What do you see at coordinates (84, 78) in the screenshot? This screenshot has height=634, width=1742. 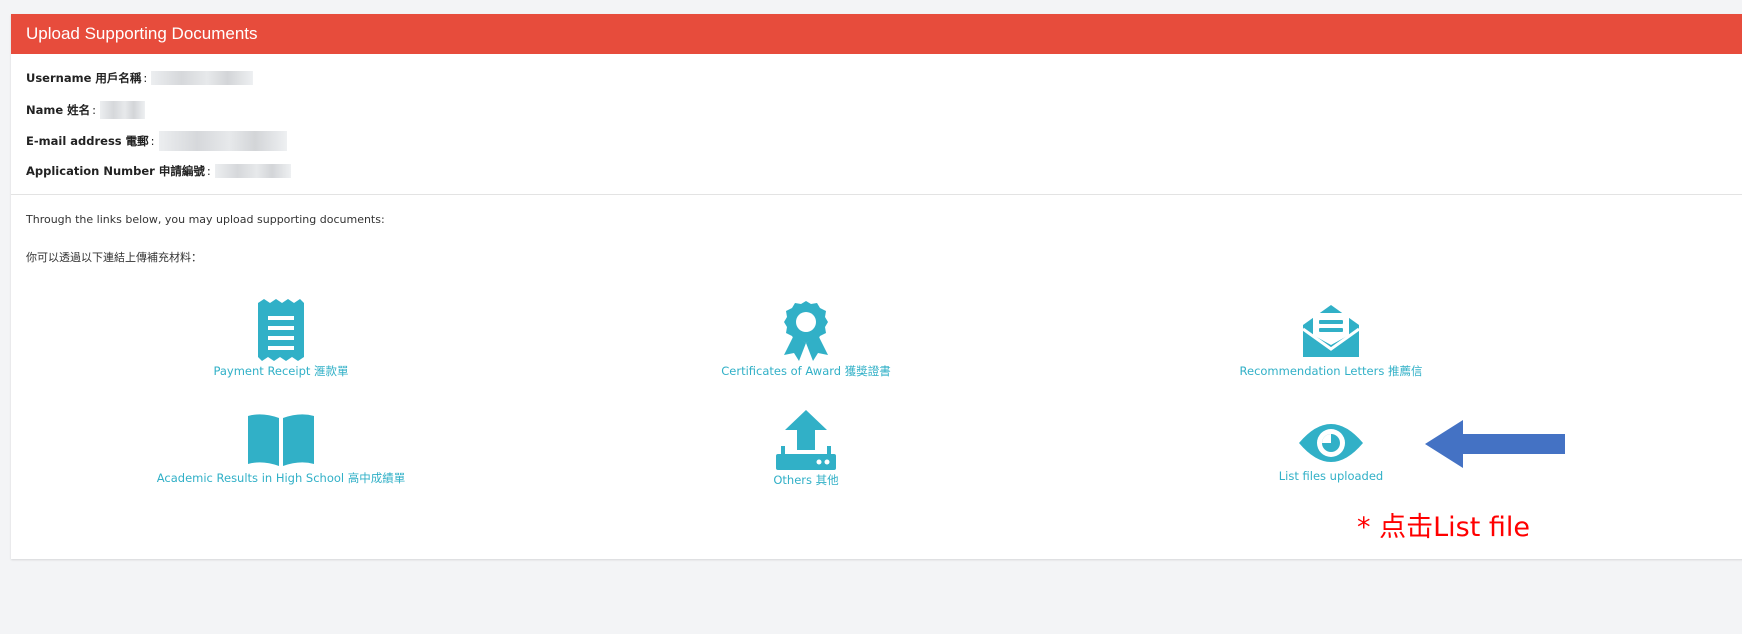 I see `username-label: Username 用戶名稱` at bounding box center [84, 78].